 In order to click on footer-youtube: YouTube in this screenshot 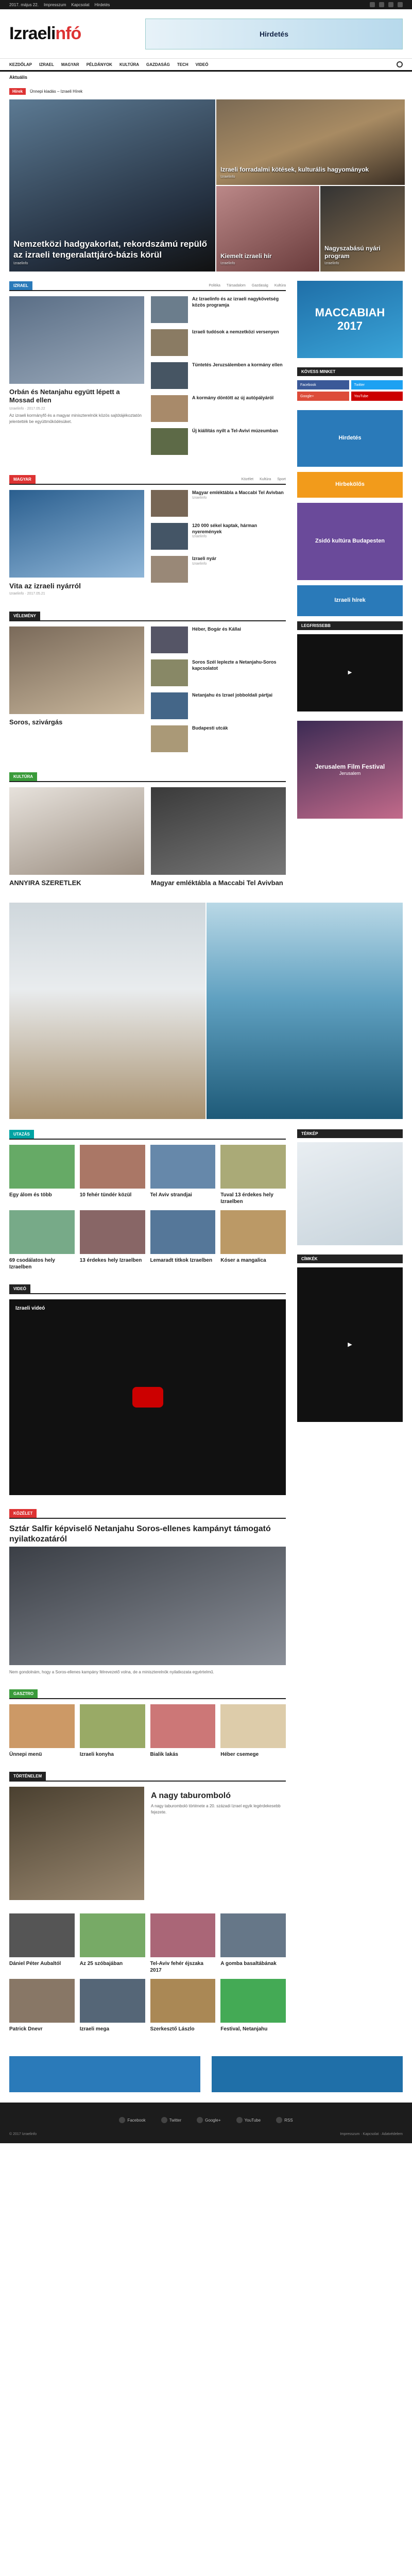, I will do `click(248, 2120)`.